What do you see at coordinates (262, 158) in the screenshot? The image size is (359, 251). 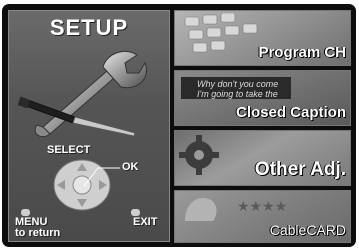 I see `menu-item-other-adj: Other Adj.` at bounding box center [262, 158].